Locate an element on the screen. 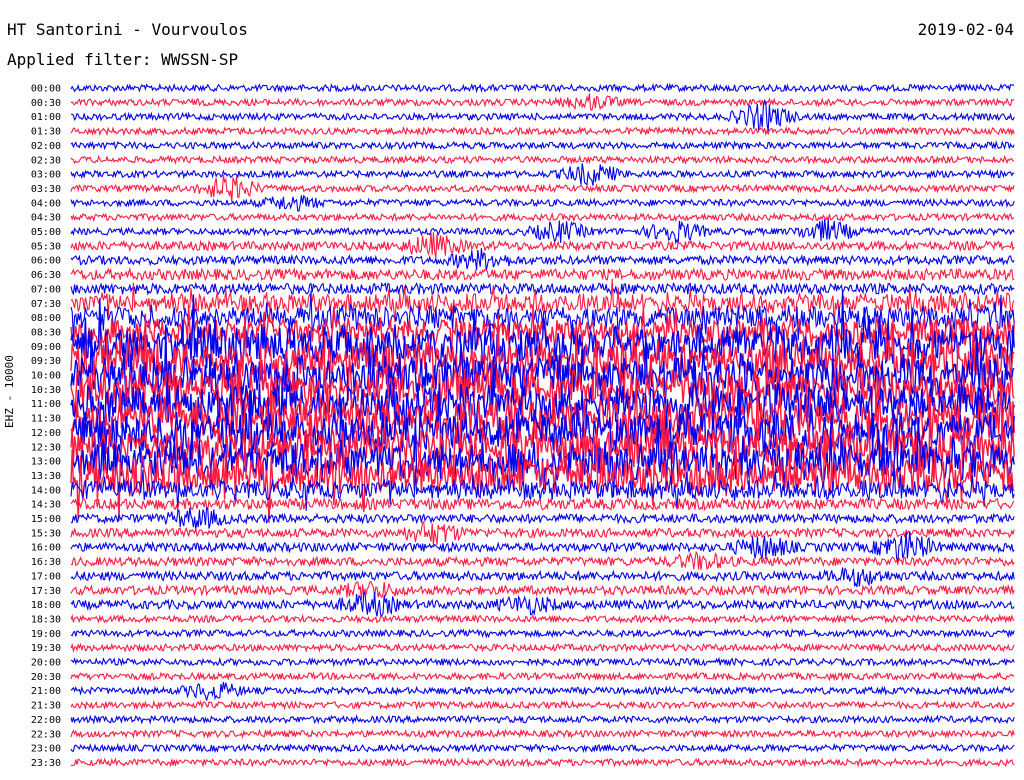 The height and width of the screenshot is (780, 1024). time-tick-label: 20:30 is located at coordinates (46, 677).